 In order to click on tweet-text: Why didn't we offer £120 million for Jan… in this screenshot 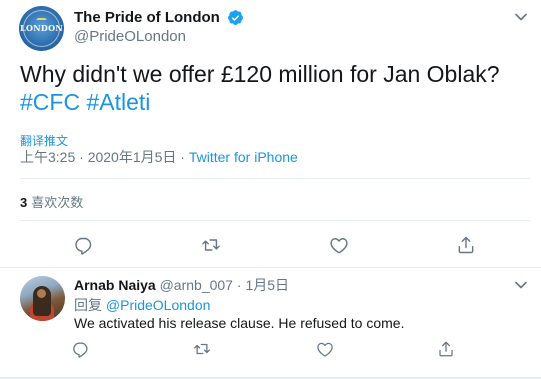, I will do `click(275, 88)`.